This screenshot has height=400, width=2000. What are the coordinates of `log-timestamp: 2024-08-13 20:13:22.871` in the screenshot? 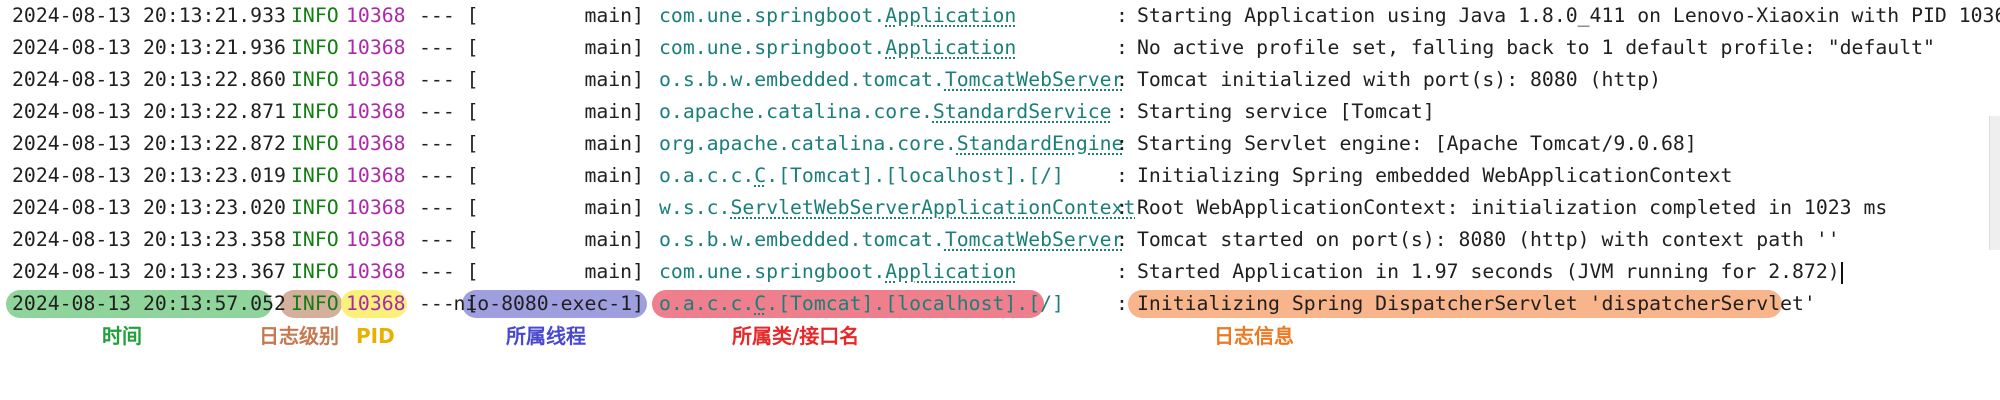 It's located at (149, 111).